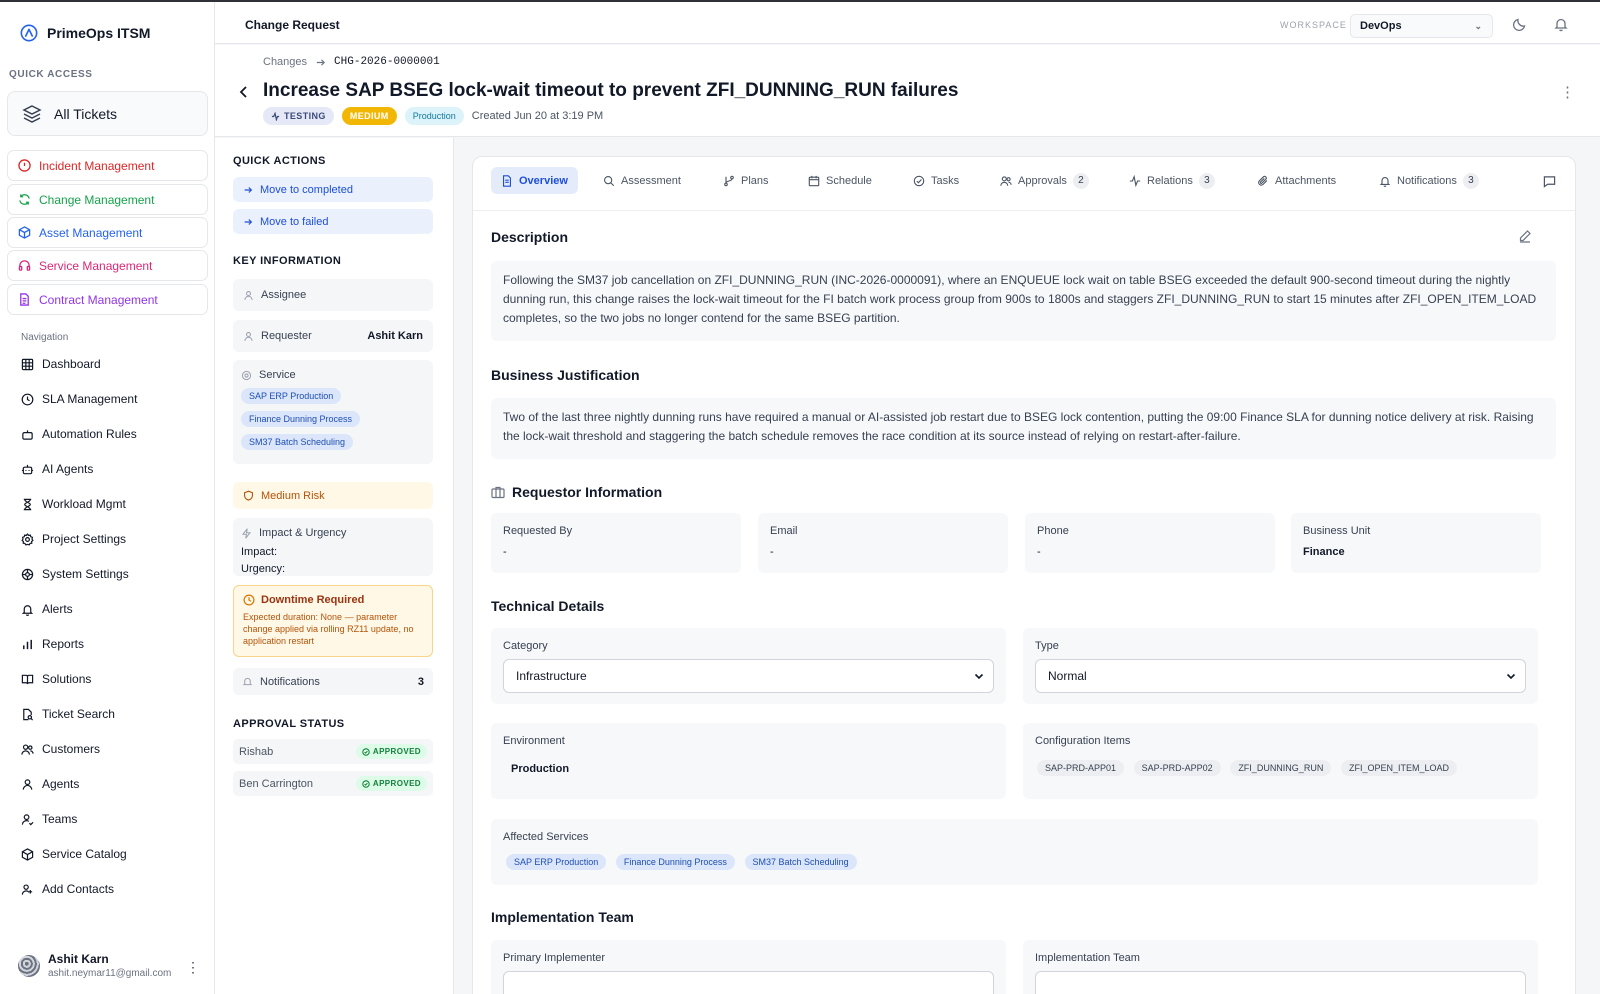 This screenshot has width=1600, height=994. I want to click on nav-workload-mgmt: Workload Mgmt, so click(73, 504).